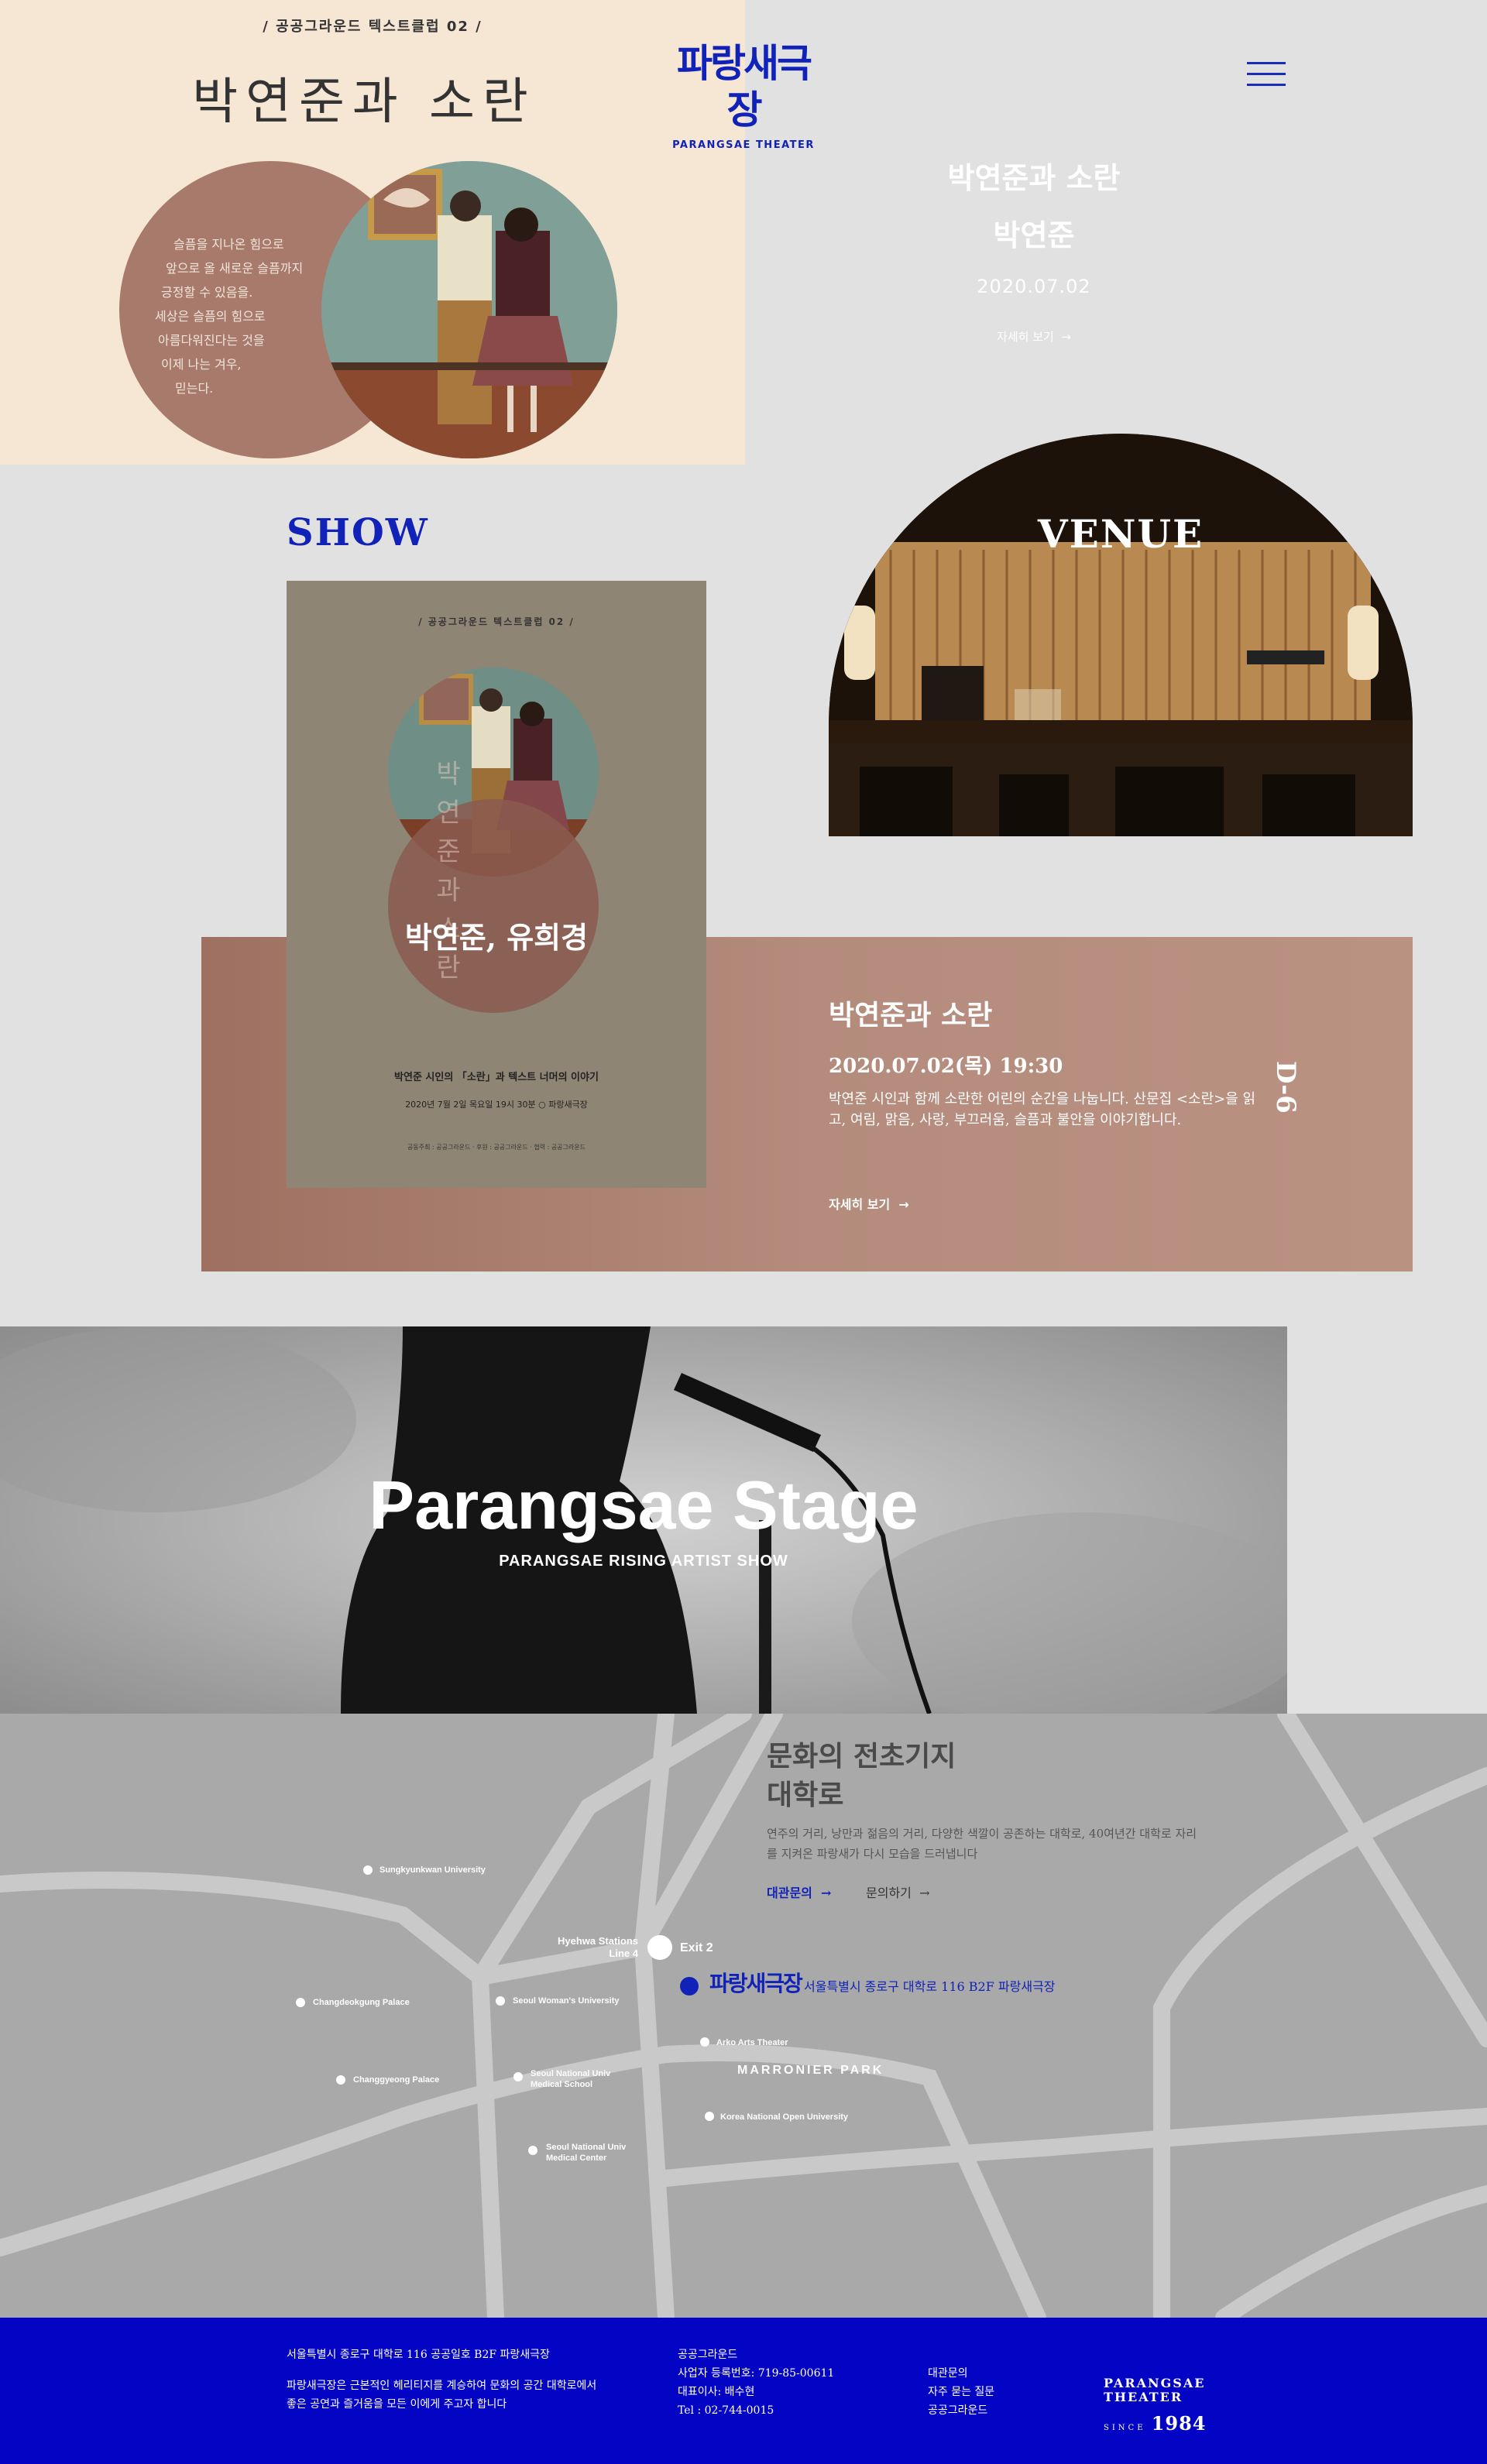  What do you see at coordinates (497, 1105) in the screenshot?
I see `poster-date-line: 2020년 7월 2일 목요일 19시 30분 ○ 파랑새극장` at bounding box center [497, 1105].